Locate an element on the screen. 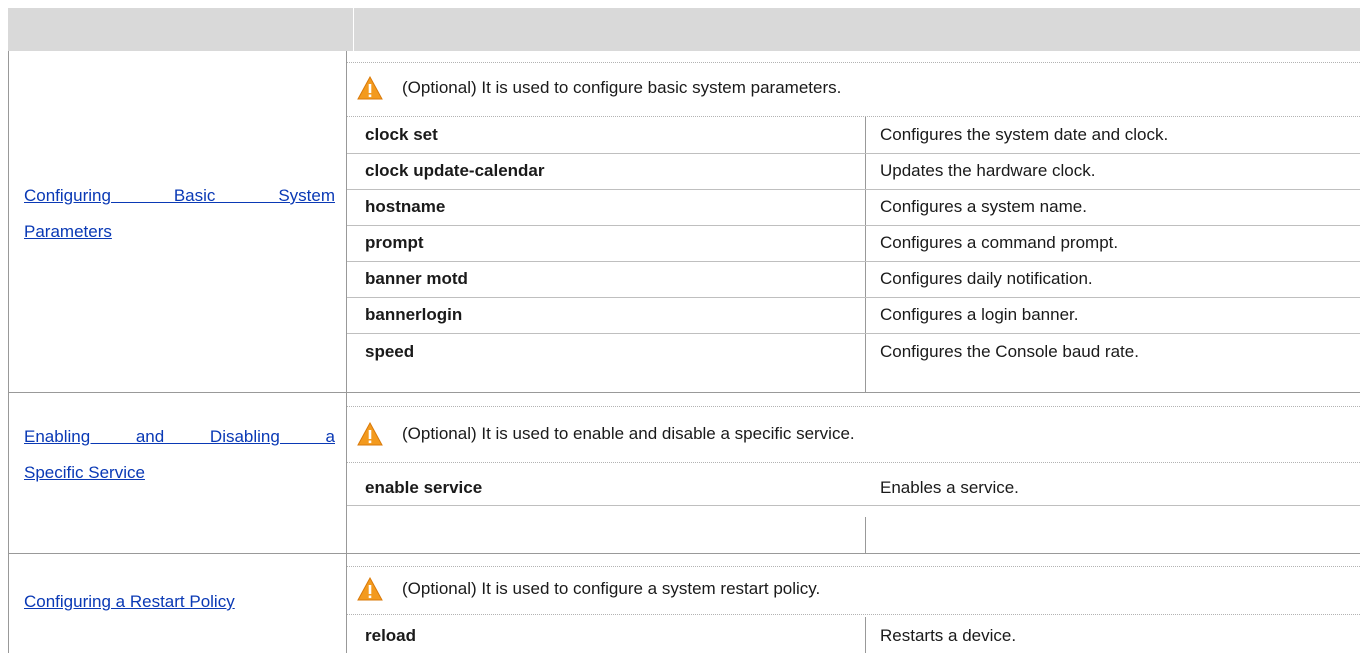  command-description: Updates the hardware clock. is located at coordinates (988, 170).